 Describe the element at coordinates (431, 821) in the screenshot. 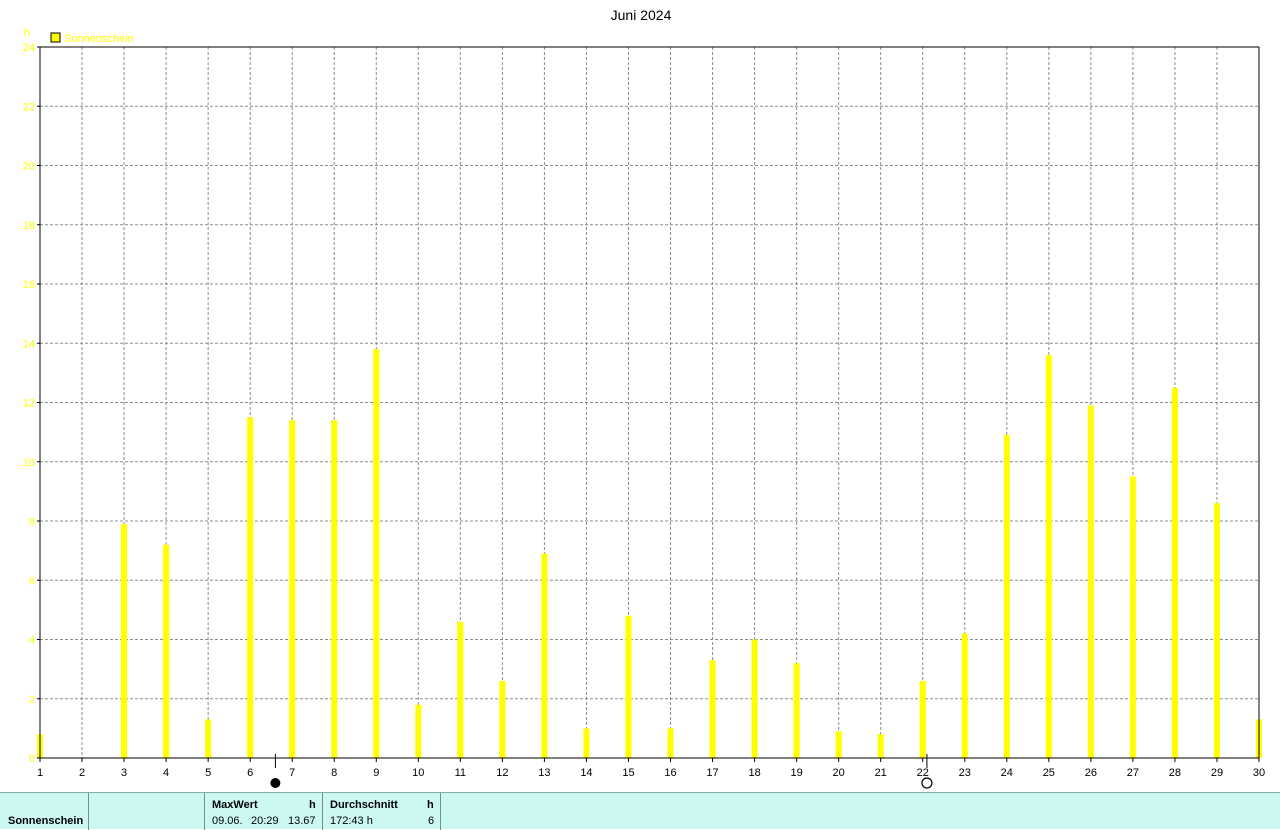

I see `avg-value: 6` at that location.